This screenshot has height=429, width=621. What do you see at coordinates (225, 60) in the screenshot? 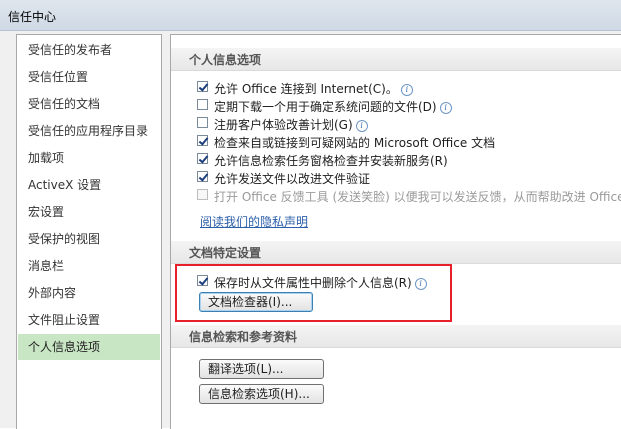
I see `section-title: 个人信息选项` at bounding box center [225, 60].